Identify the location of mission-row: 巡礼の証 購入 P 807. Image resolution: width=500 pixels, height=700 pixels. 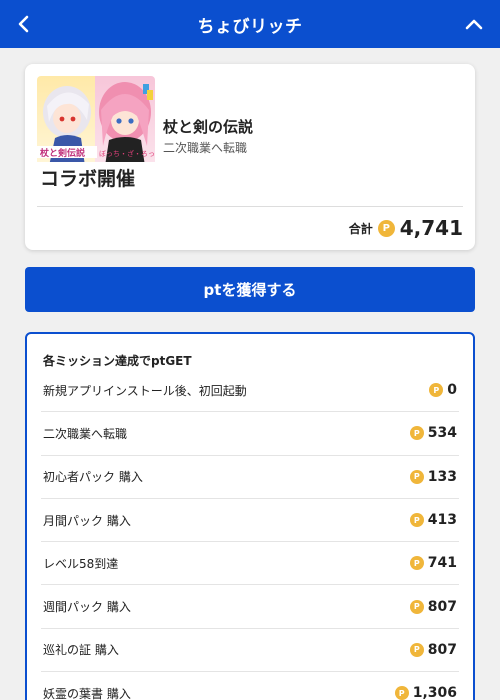
(250, 651).